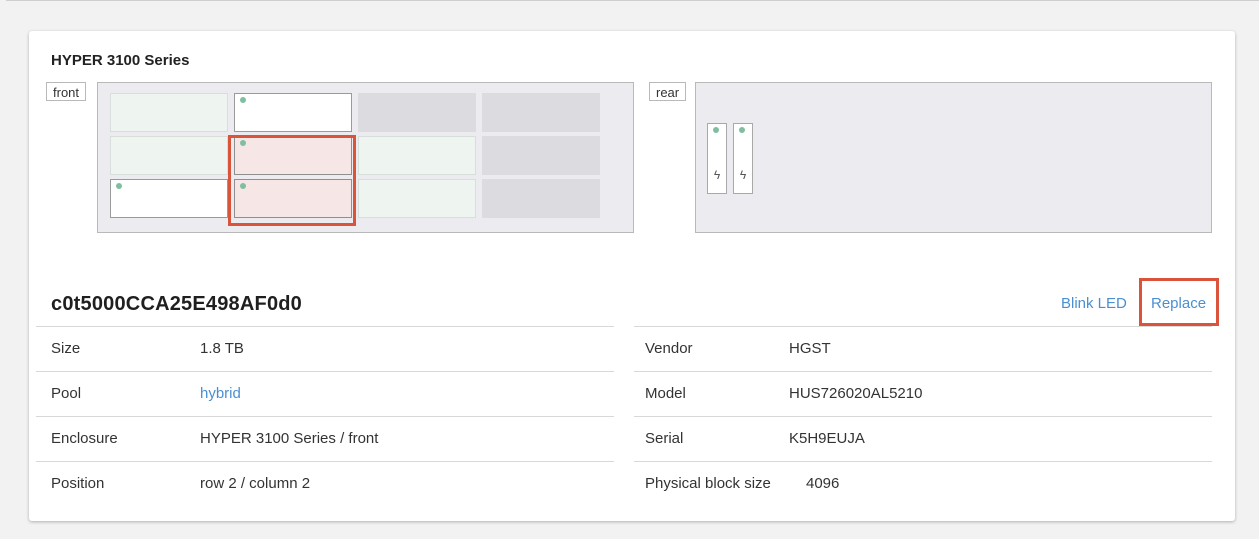 This screenshot has width=1259, height=539. I want to click on prop-key: Model, so click(665, 393).